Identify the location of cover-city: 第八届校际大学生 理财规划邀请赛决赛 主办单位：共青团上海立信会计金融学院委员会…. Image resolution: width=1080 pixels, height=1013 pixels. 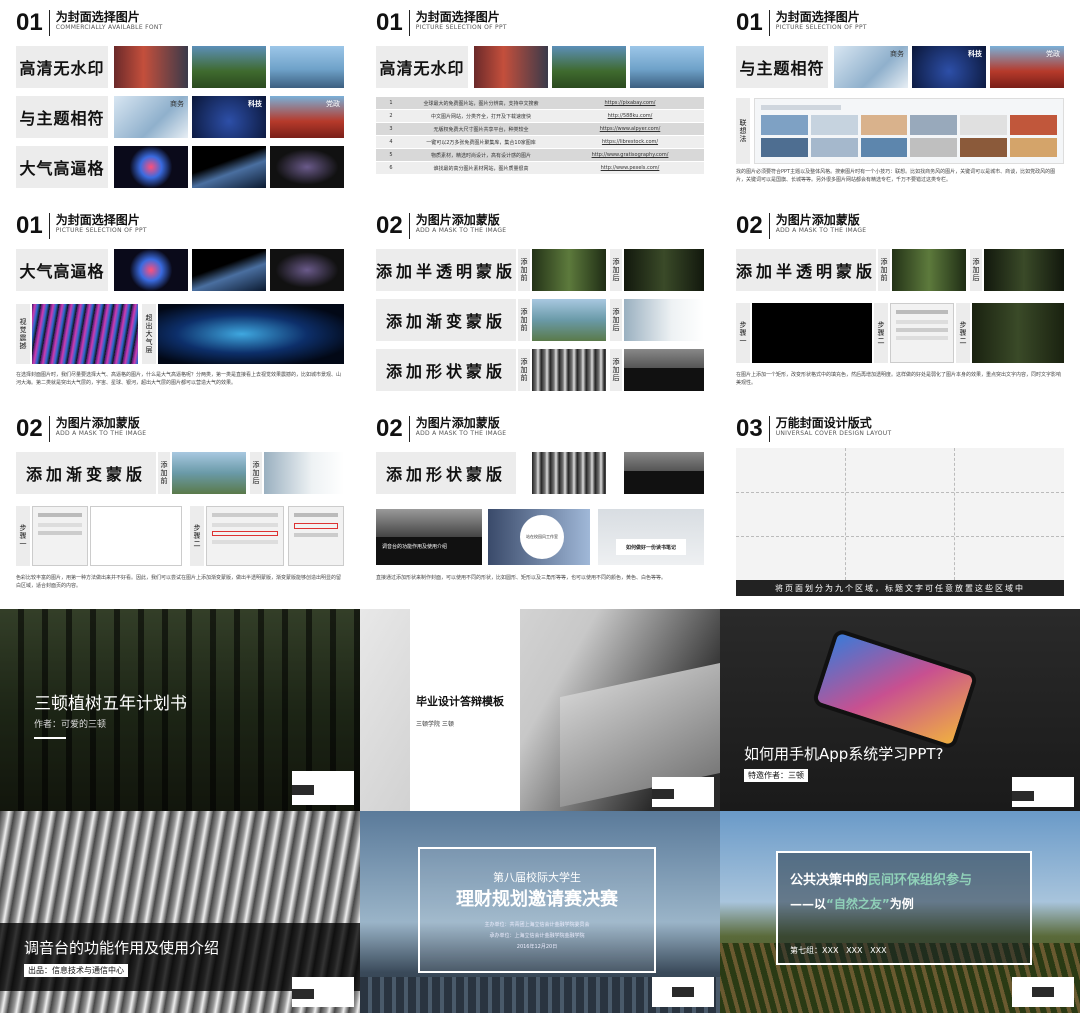
(540, 912).